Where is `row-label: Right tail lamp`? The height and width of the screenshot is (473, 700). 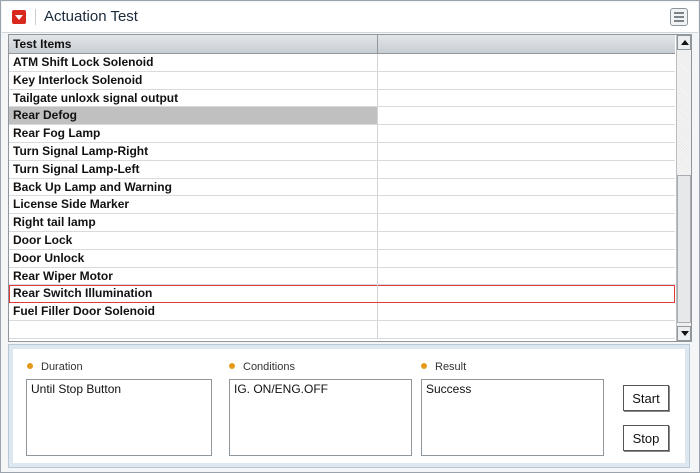 row-label: Right tail lamp is located at coordinates (193, 222).